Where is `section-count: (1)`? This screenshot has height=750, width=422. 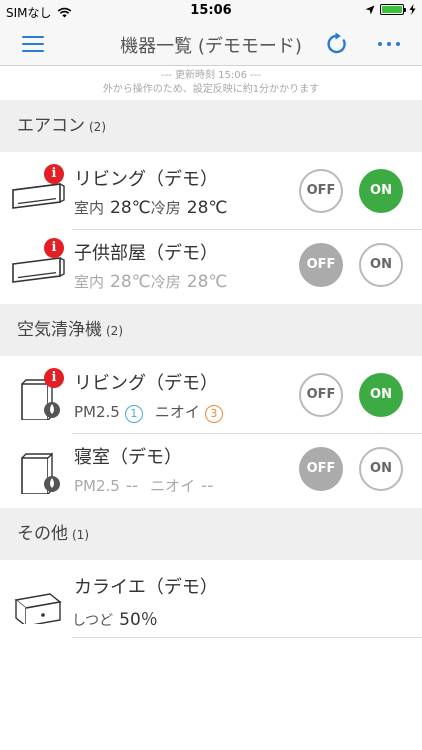 section-count: (1) is located at coordinates (80, 535).